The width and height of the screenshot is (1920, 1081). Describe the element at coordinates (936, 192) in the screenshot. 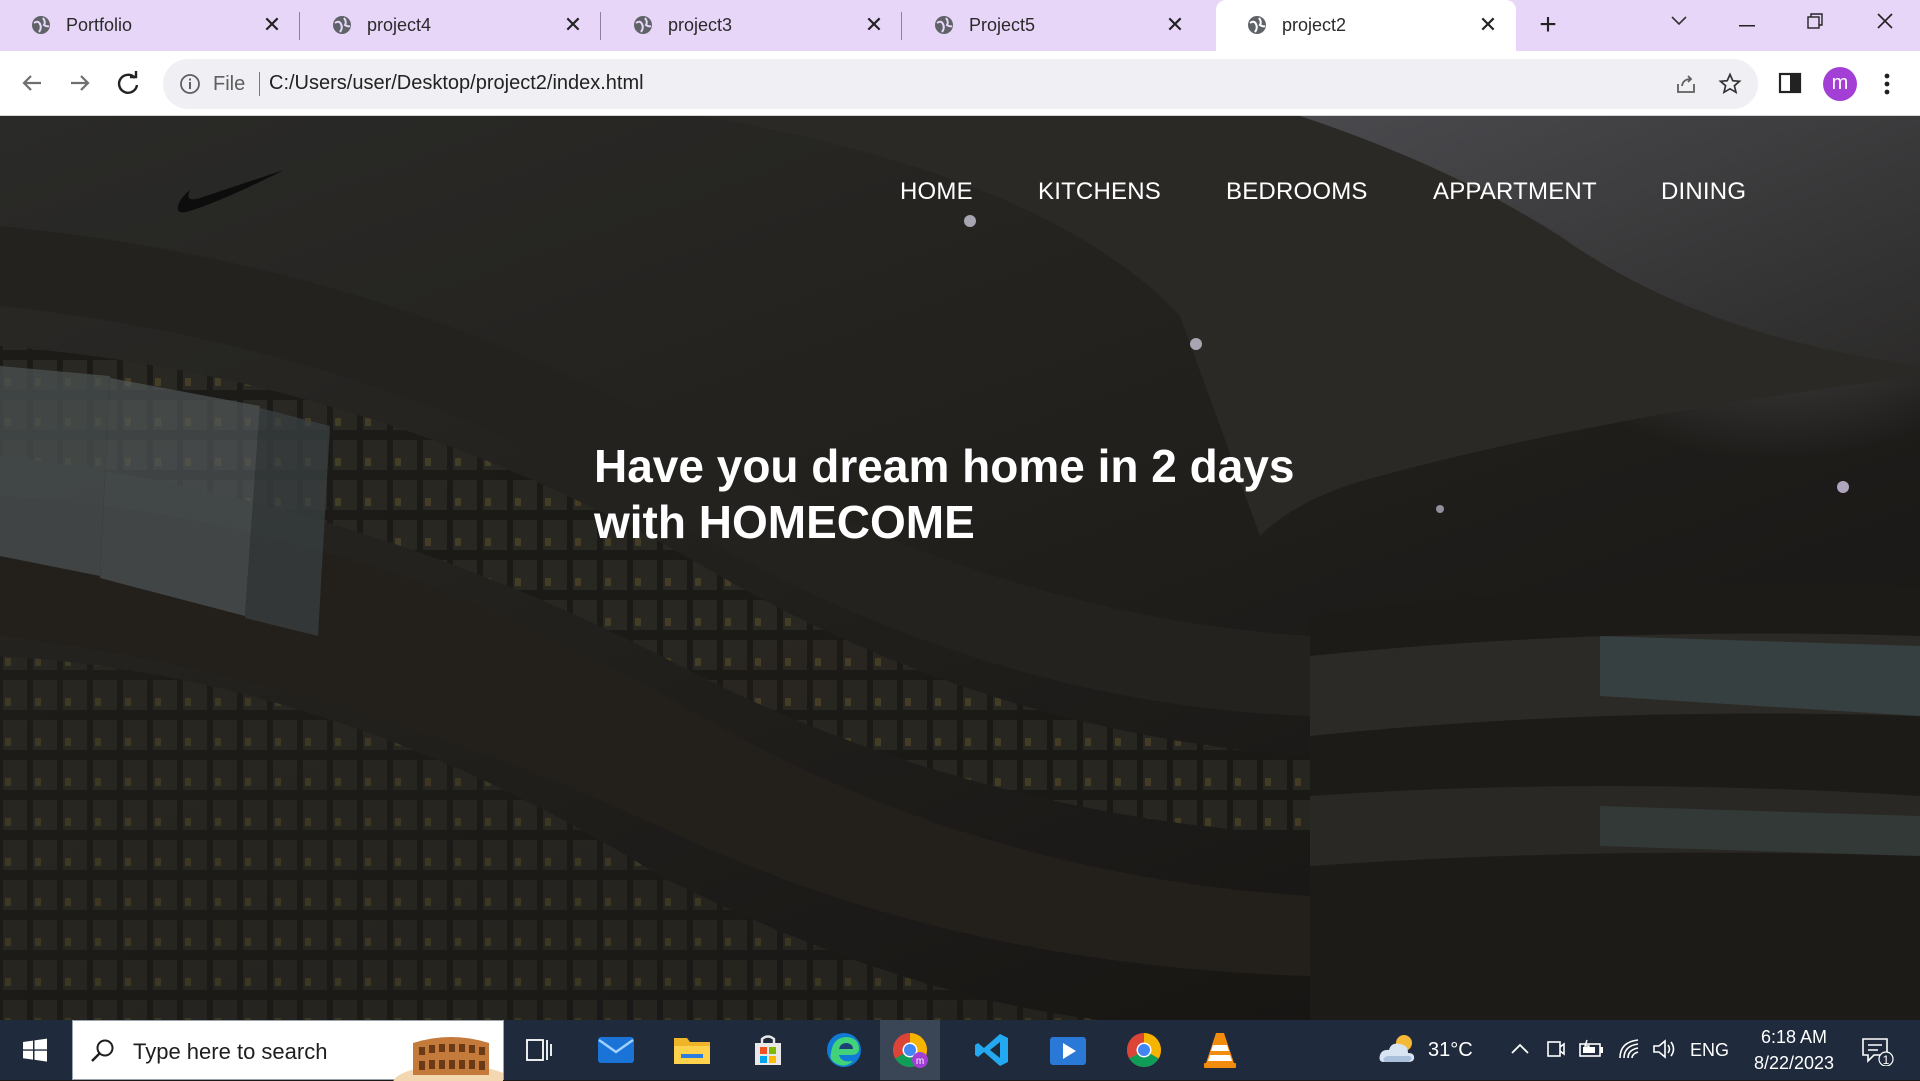

I see `nav-link-home: HOME` at that location.